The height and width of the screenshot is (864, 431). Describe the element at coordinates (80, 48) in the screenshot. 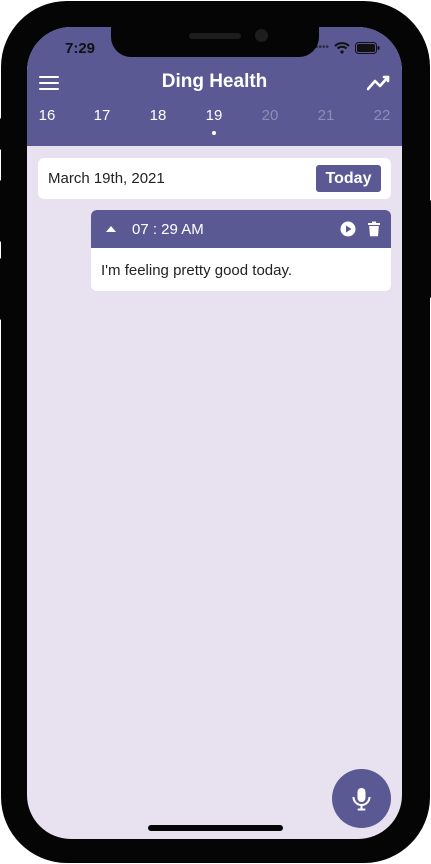

I see `status-time: 7:29` at that location.